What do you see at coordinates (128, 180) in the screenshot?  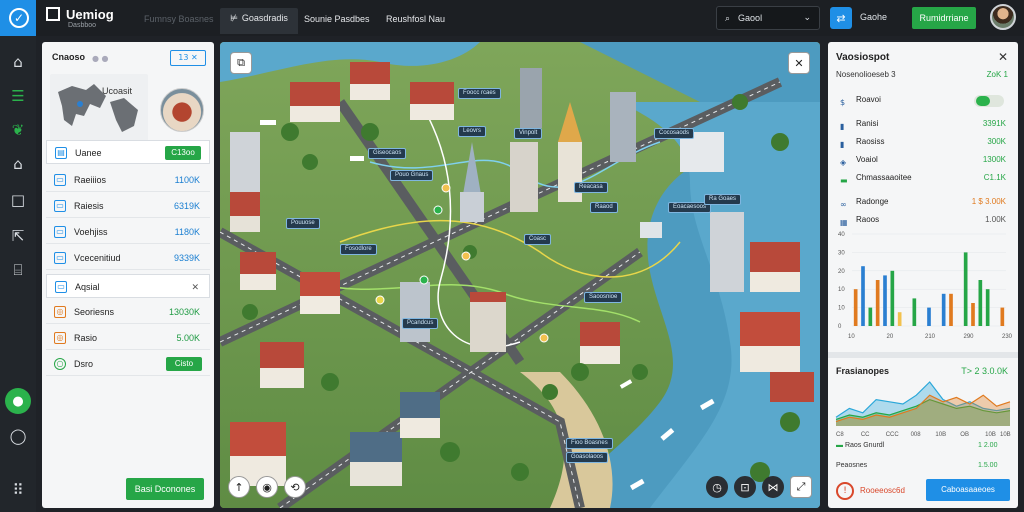 I see `list-item: ▭ Raeiiios 1100K` at bounding box center [128, 180].